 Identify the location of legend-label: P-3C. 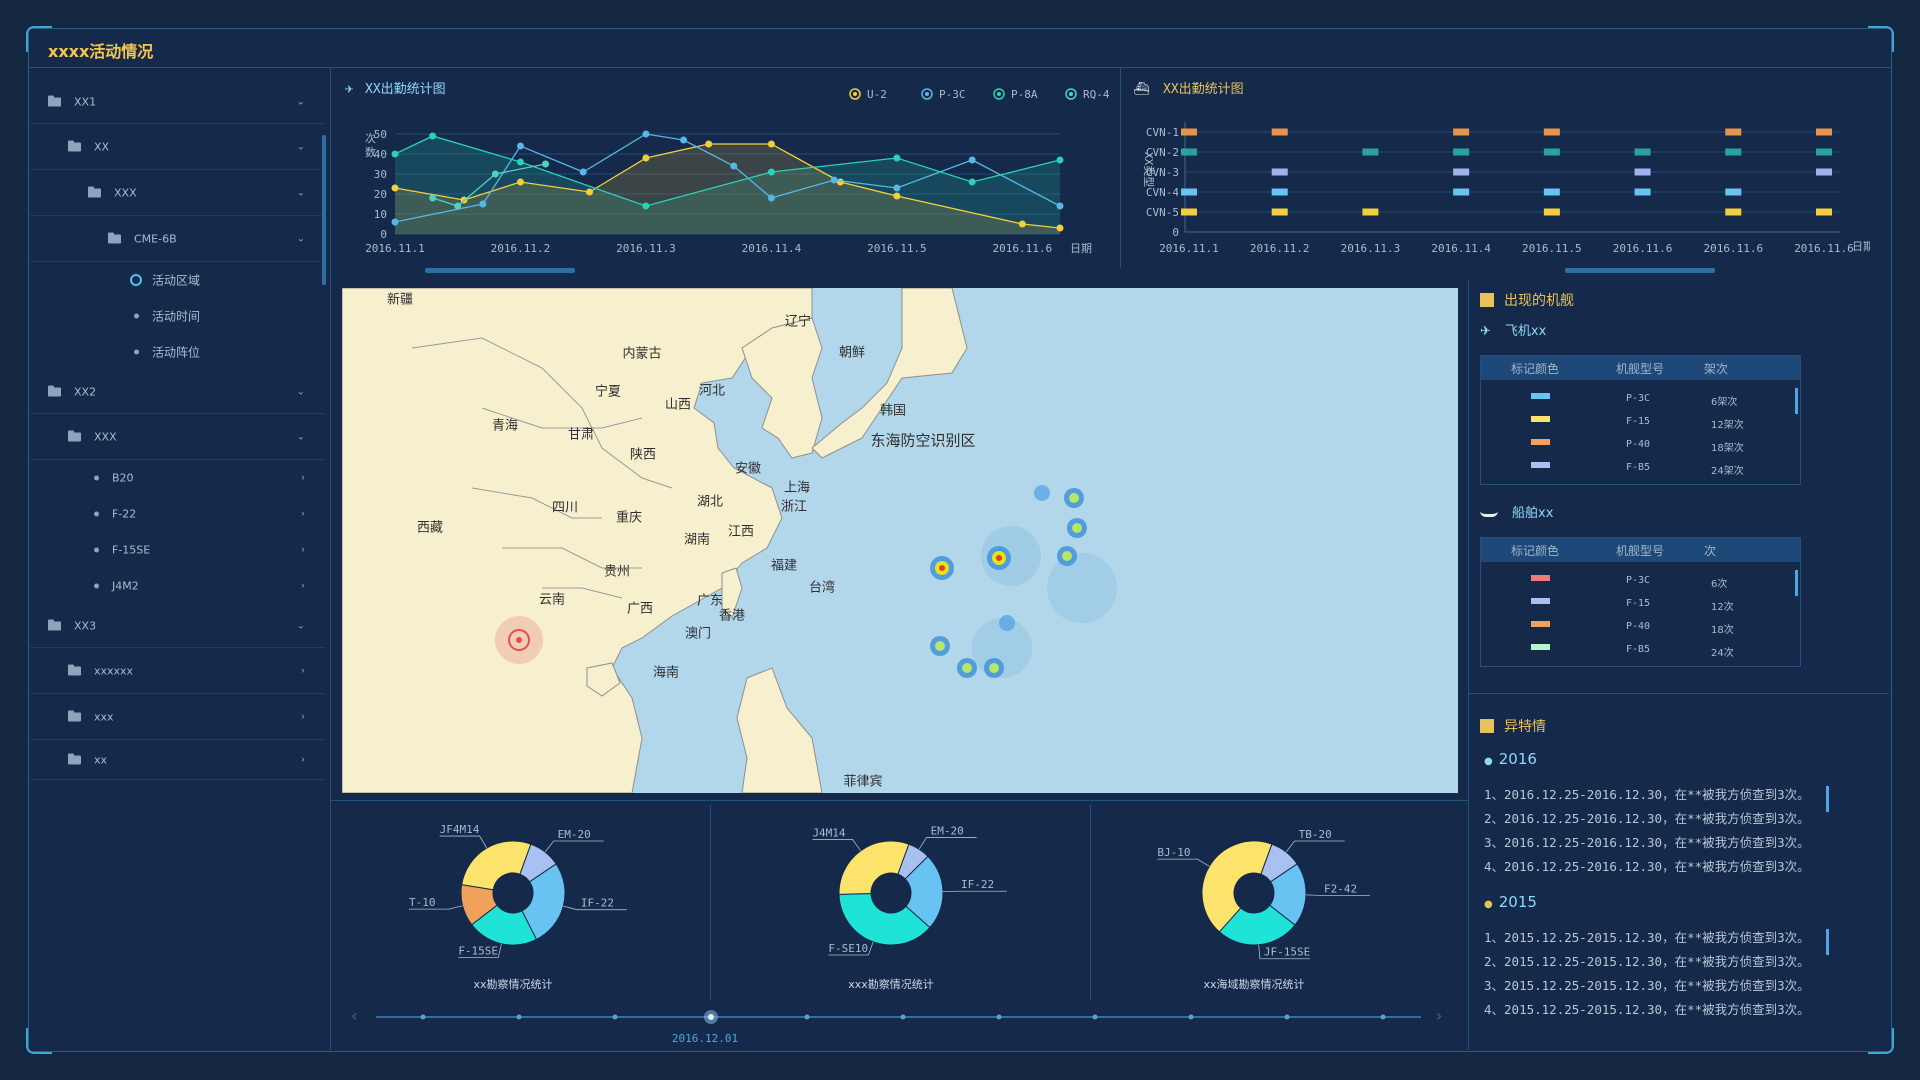
(952, 94).